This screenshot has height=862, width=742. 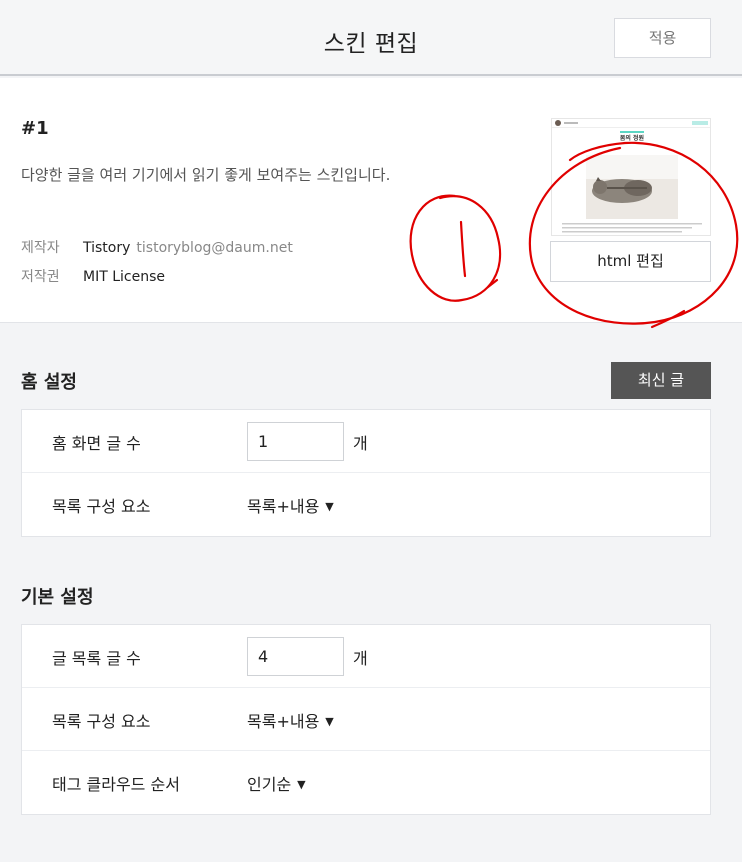 I want to click on license-value: MIT License, so click(x=124, y=277).